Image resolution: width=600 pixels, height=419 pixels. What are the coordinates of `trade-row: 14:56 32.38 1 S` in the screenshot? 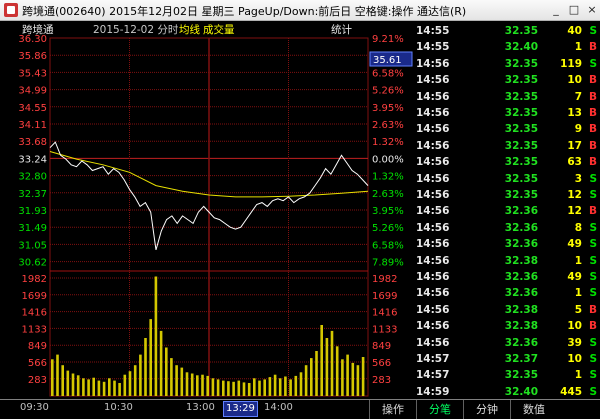 It's located at (507, 261).